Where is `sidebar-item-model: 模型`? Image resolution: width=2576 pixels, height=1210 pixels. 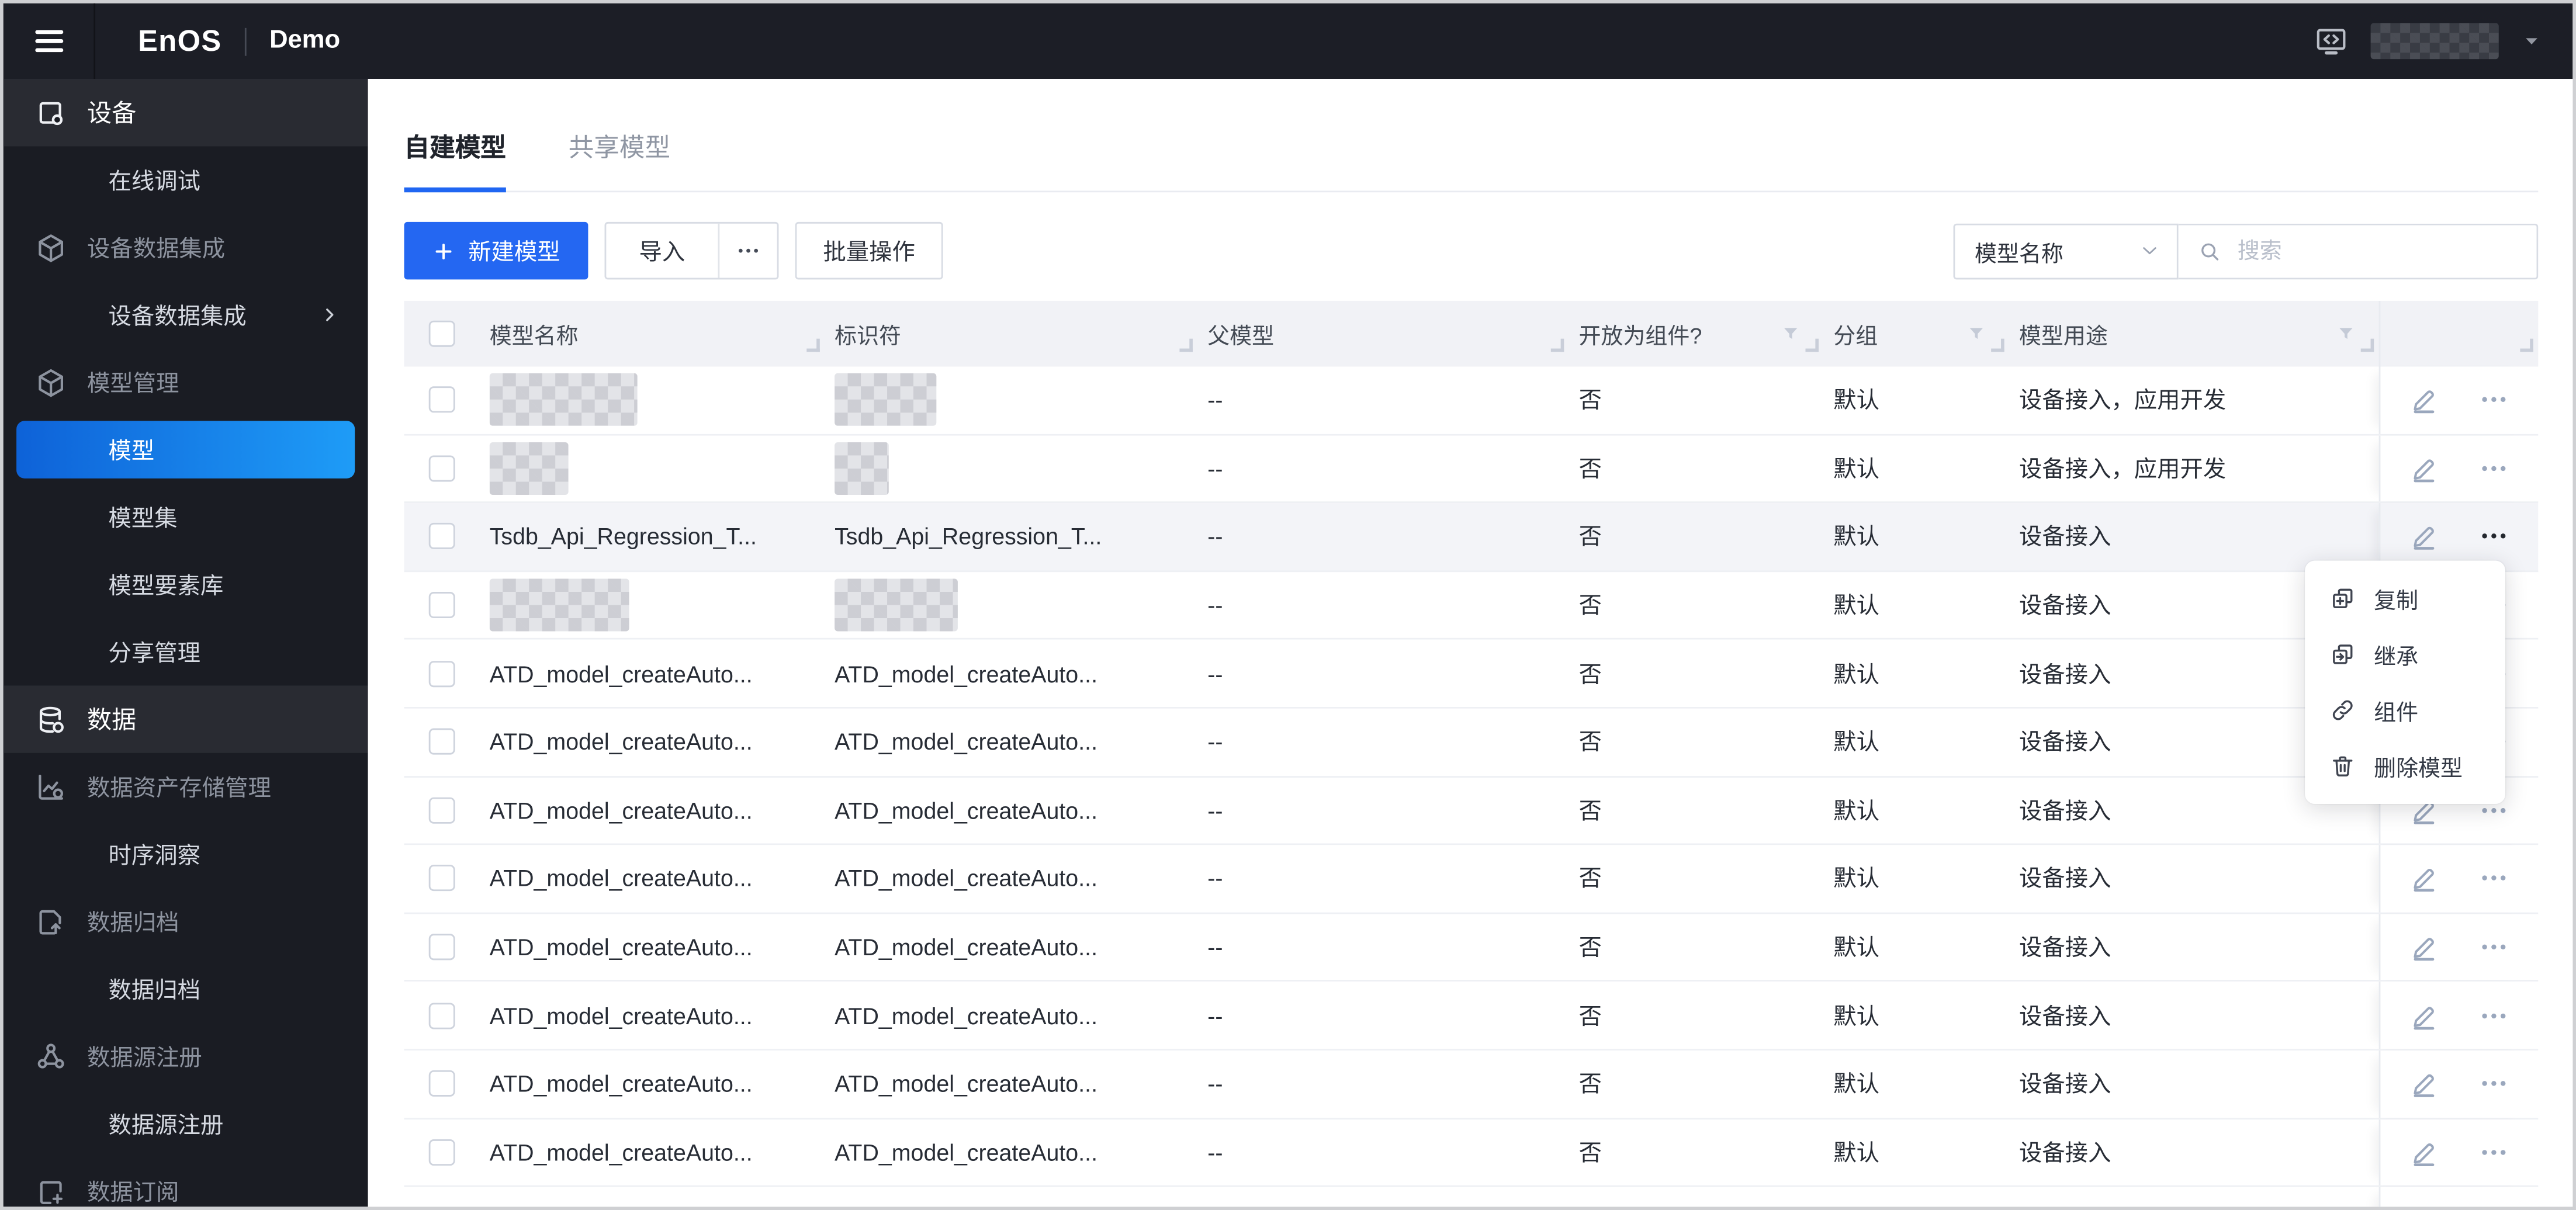 sidebar-item-model: 模型 is located at coordinates (185, 450).